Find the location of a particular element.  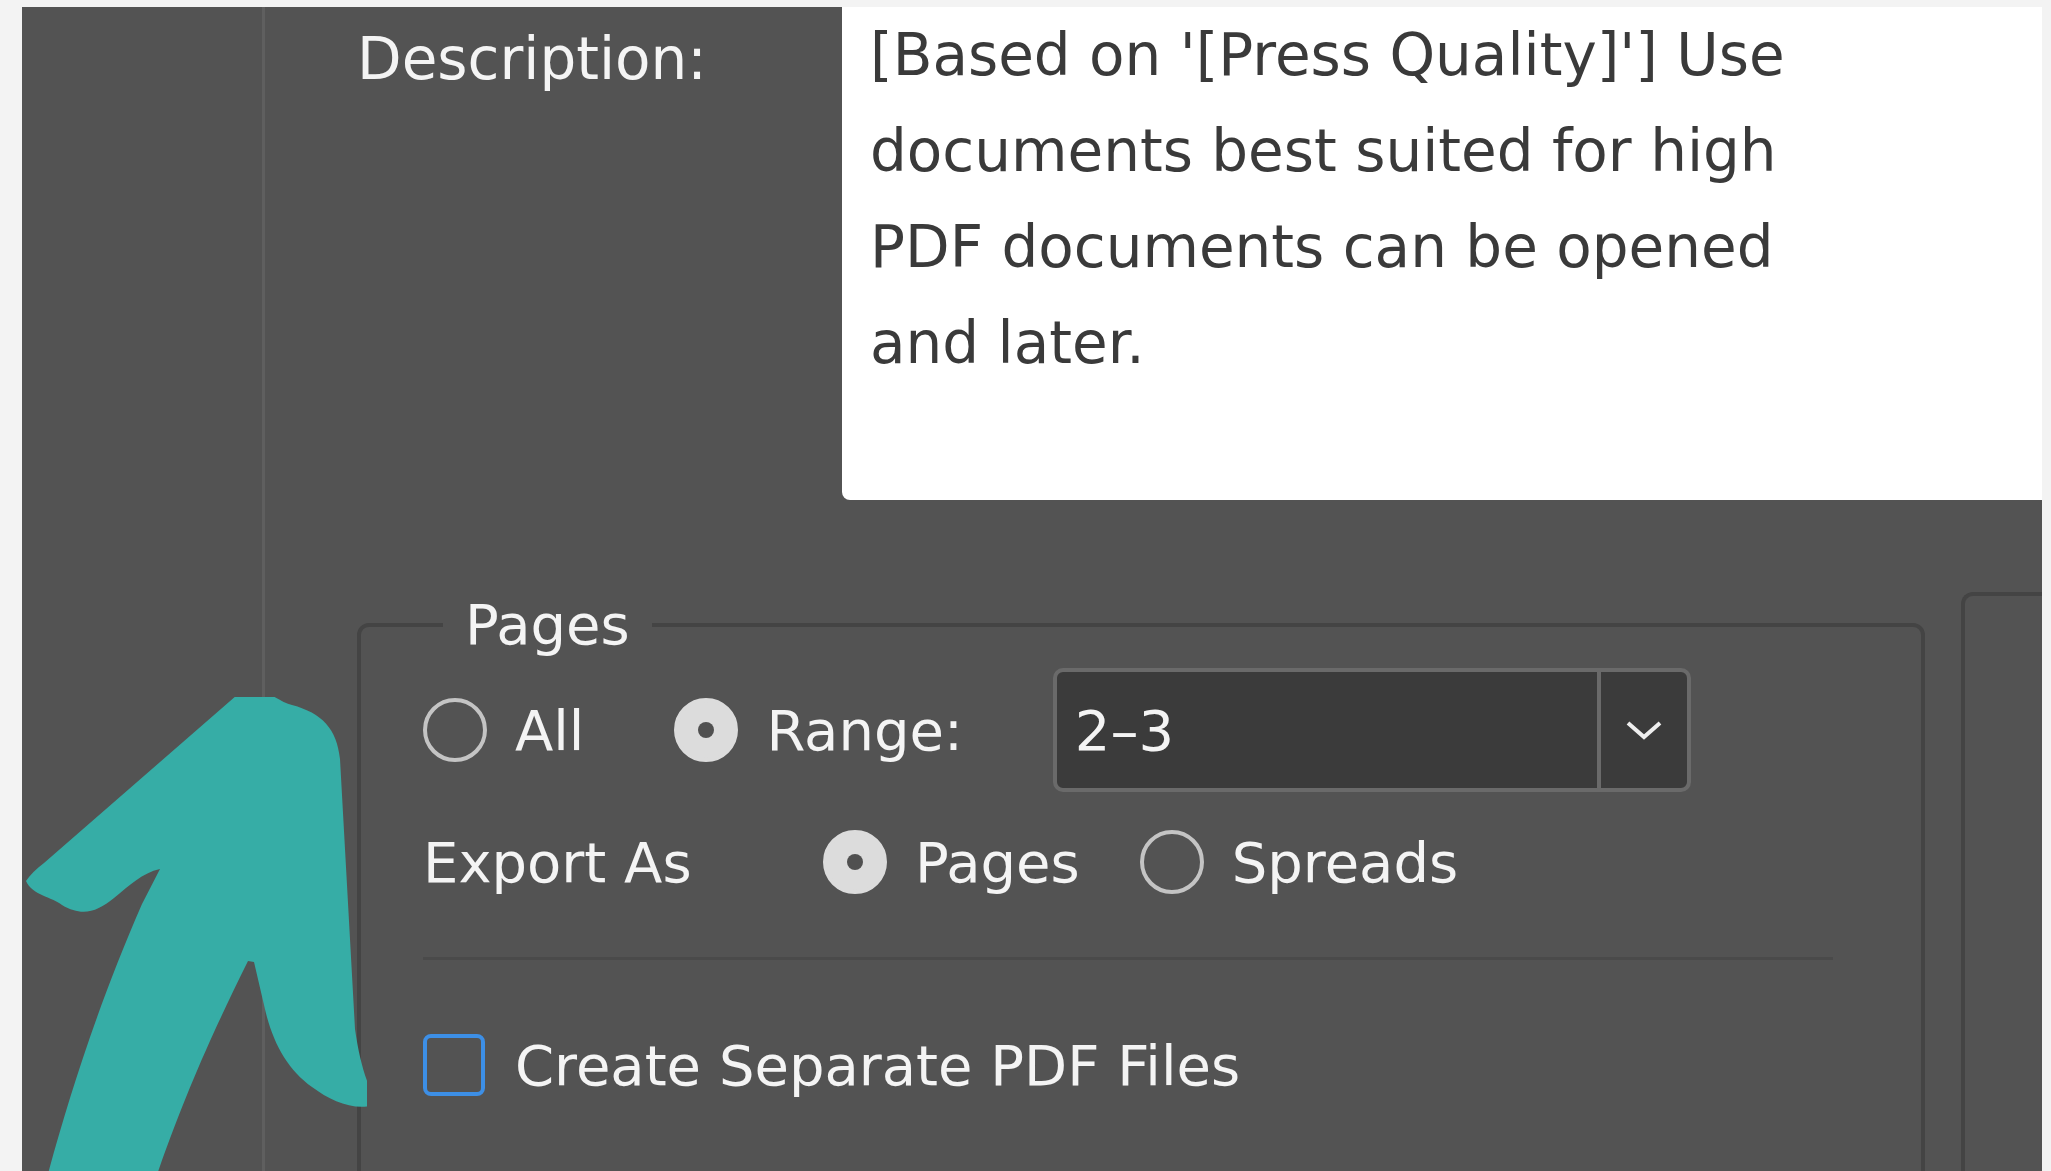

radio-label: Spreads is located at coordinates (1345, 862).